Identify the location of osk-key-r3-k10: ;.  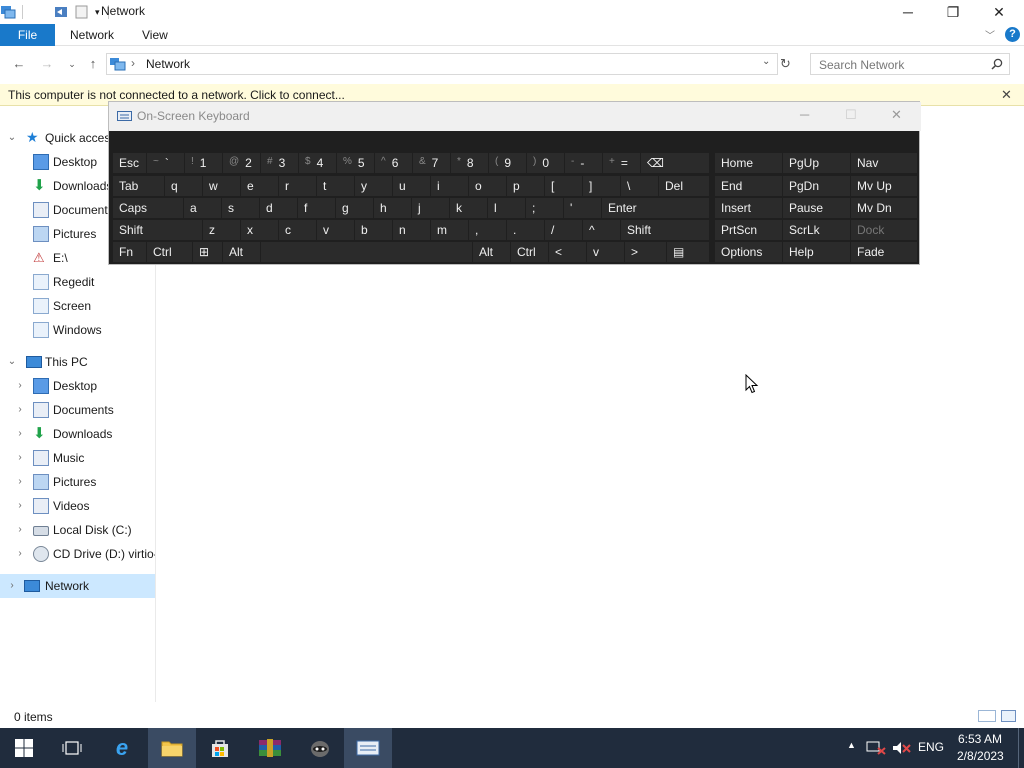
(544, 208).